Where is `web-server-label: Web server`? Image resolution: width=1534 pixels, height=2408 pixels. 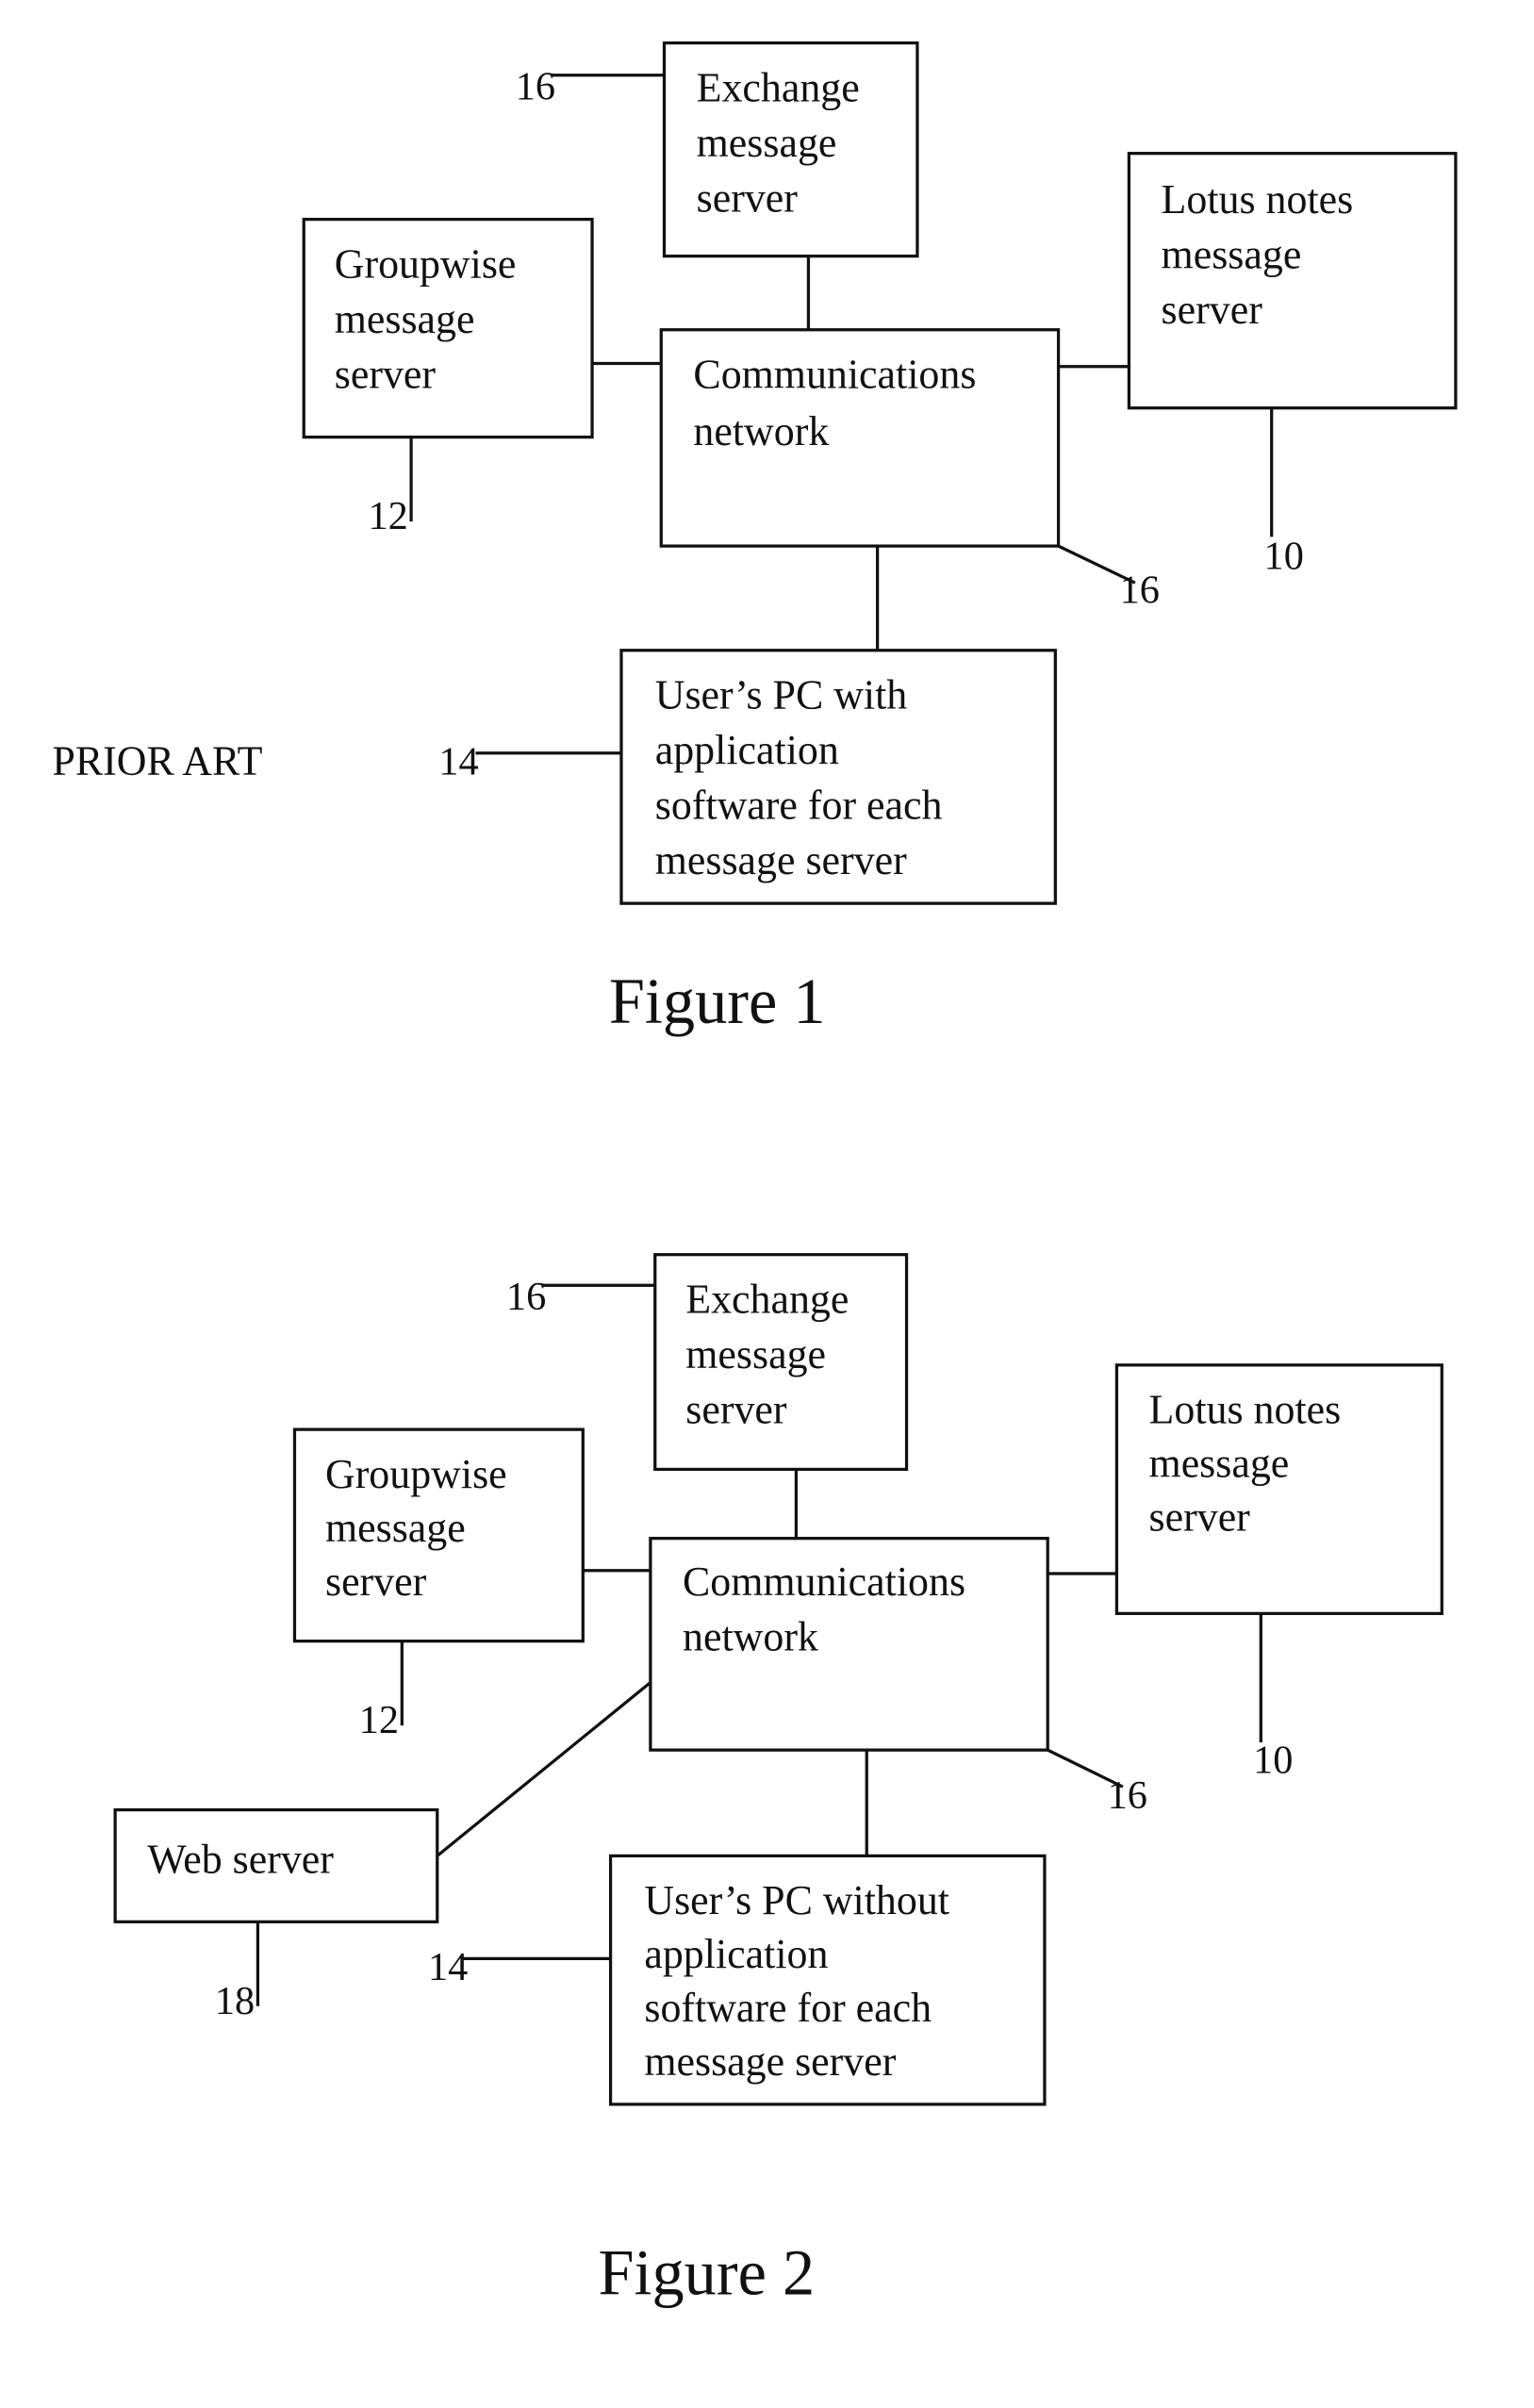
web-server-label: Web server is located at coordinates (240, 1859).